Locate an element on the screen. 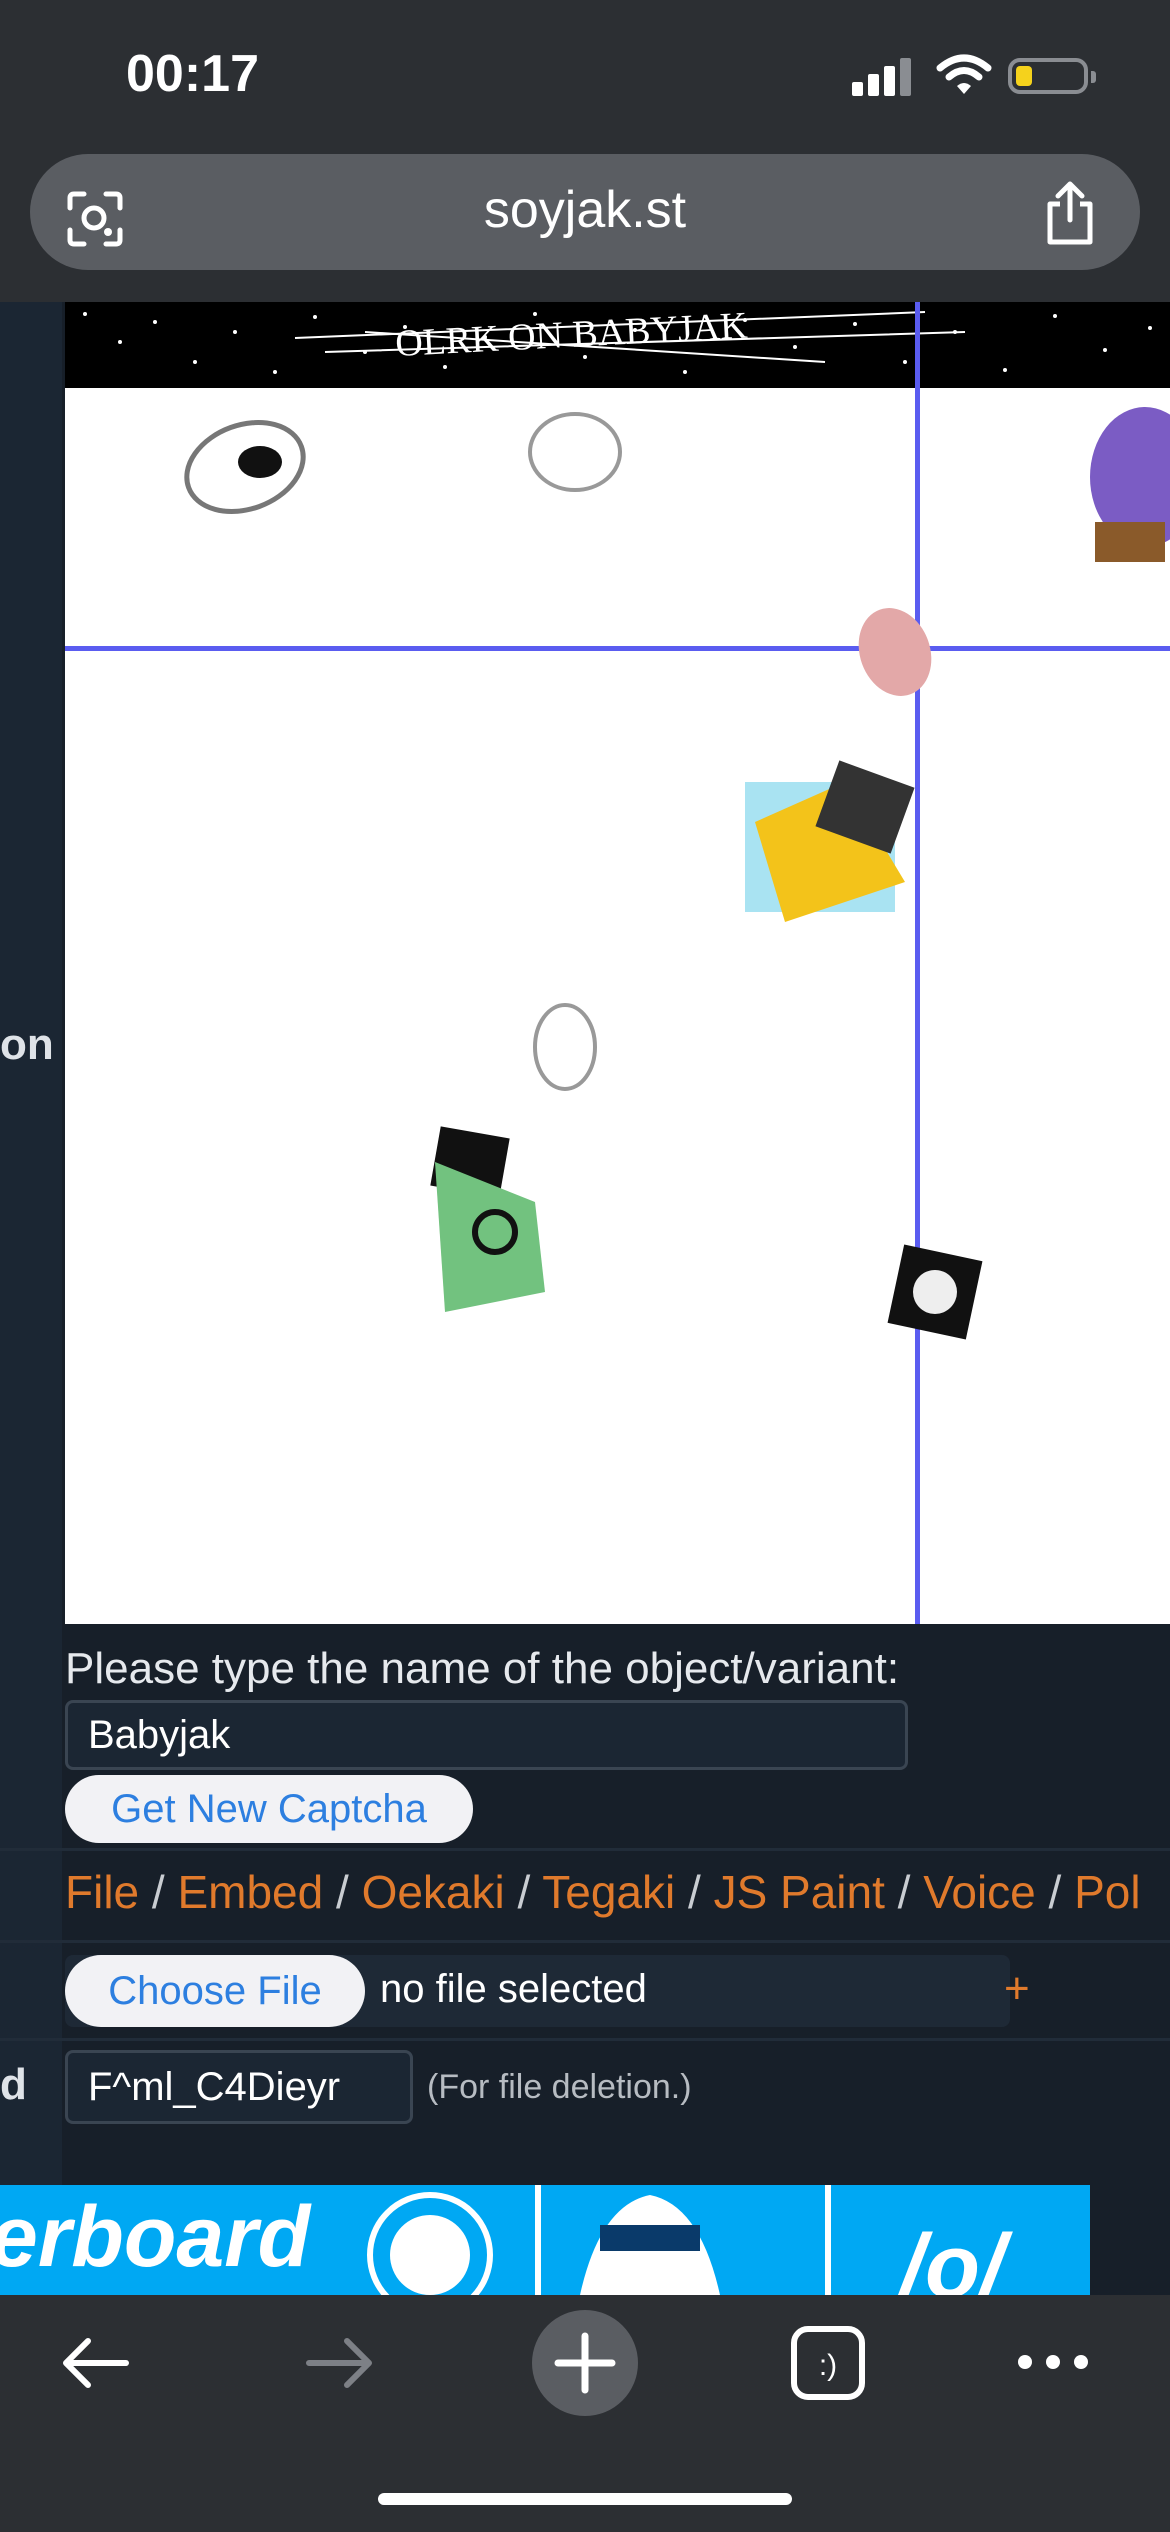  tab-js-paint: JS Paint is located at coordinates (799, 1892).